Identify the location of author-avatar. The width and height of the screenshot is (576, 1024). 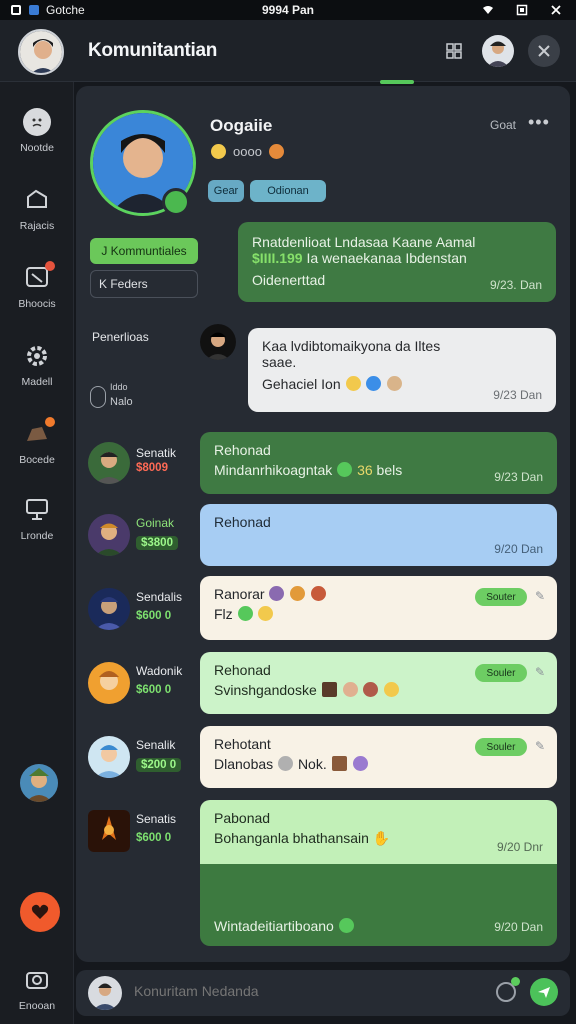
(218, 342).